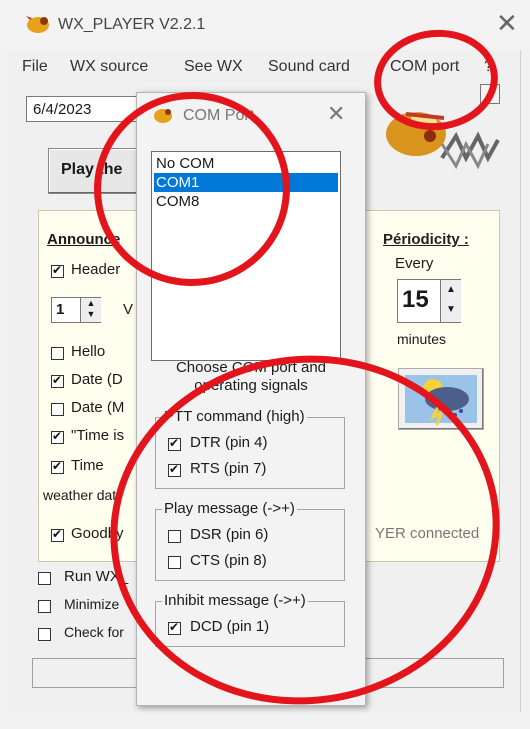 The image size is (530, 729). I want to click on date-field: 6/4/2023, so click(82, 109).